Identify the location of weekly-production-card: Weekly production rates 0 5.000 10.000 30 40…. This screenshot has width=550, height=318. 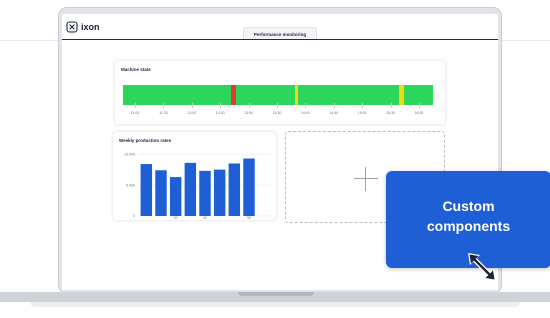
(194, 176).